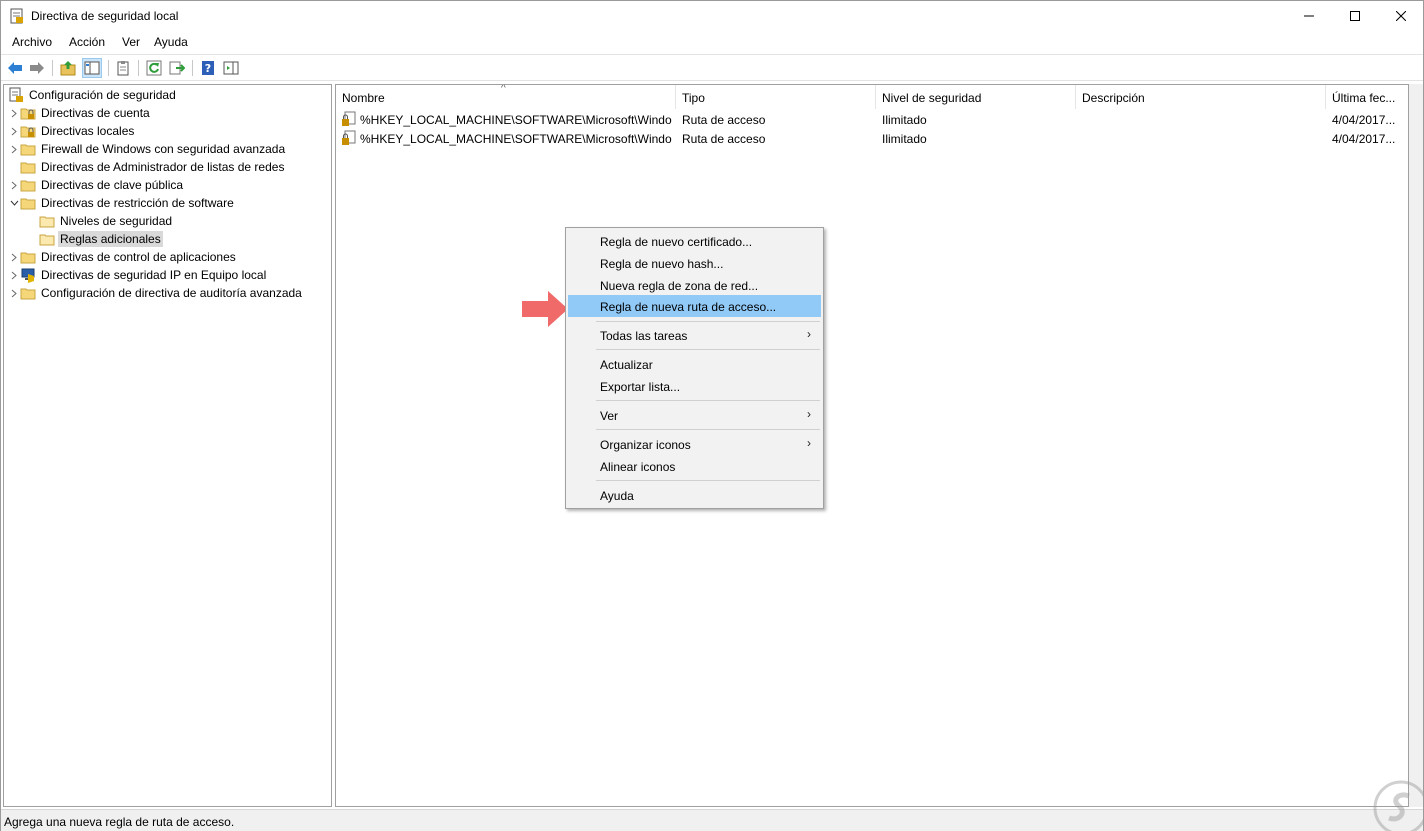 The height and width of the screenshot is (831, 1424). Describe the element at coordinates (506, 97) in the screenshot. I see `column-header-nombre: Nombre` at that location.